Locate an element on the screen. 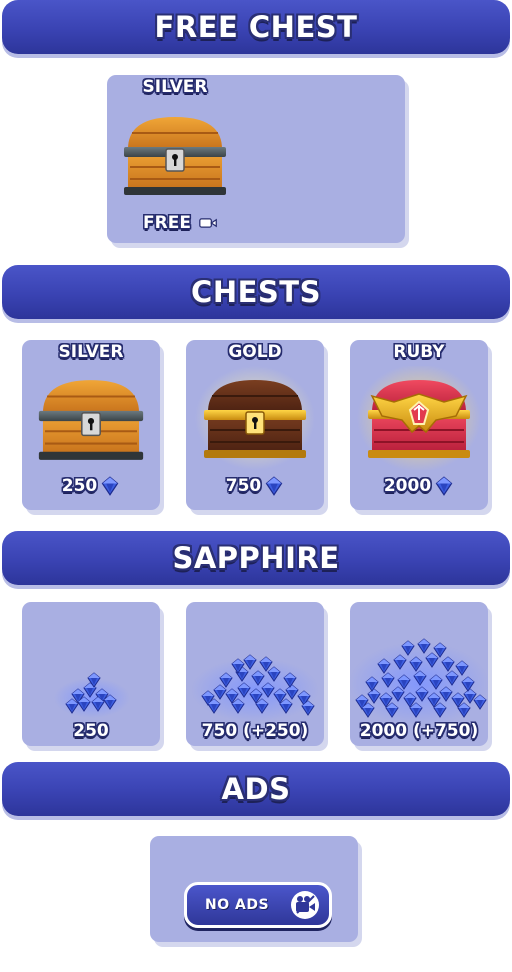 The height and width of the screenshot is (972, 512). chest-price: 2000 is located at coordinates (419, 486).